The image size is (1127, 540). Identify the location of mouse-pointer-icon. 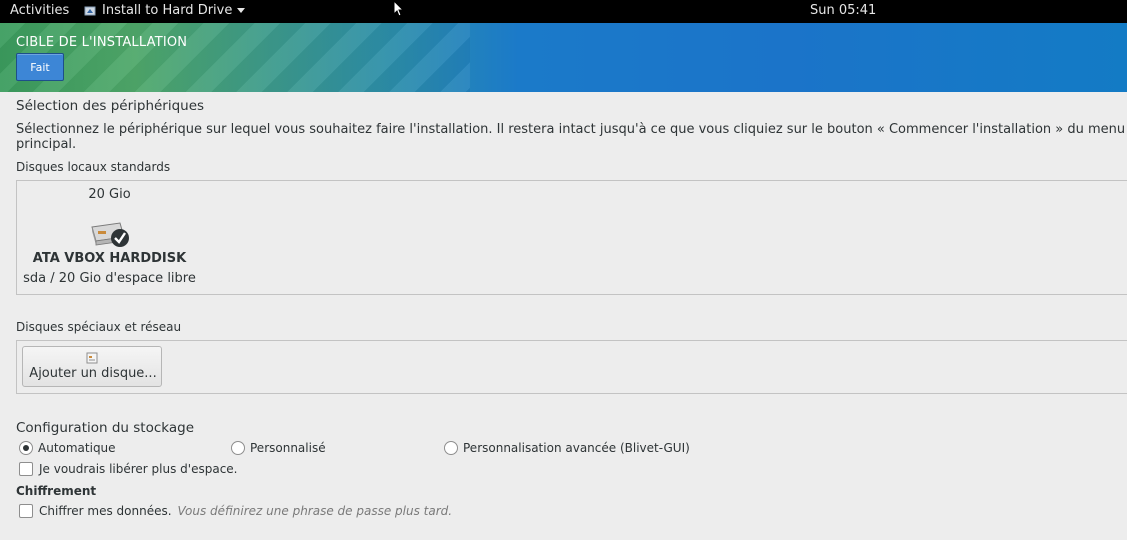
(399, 8).